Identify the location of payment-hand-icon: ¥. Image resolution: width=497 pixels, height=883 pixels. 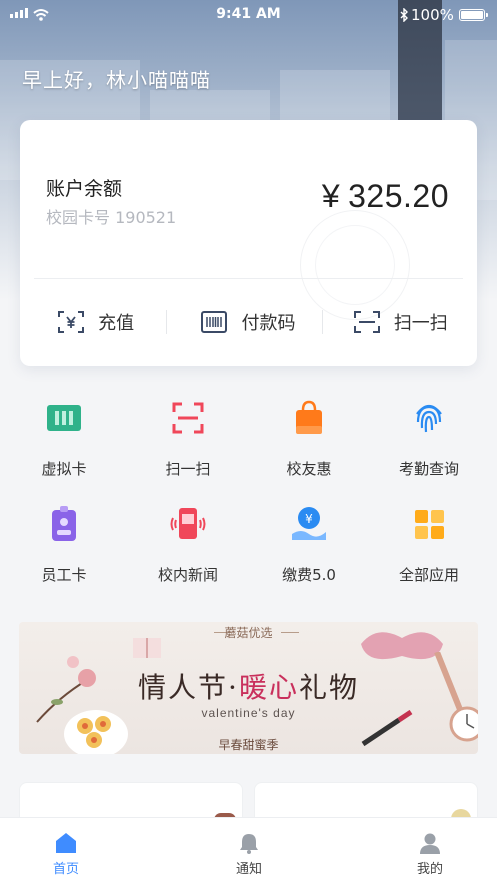
(309, 523).